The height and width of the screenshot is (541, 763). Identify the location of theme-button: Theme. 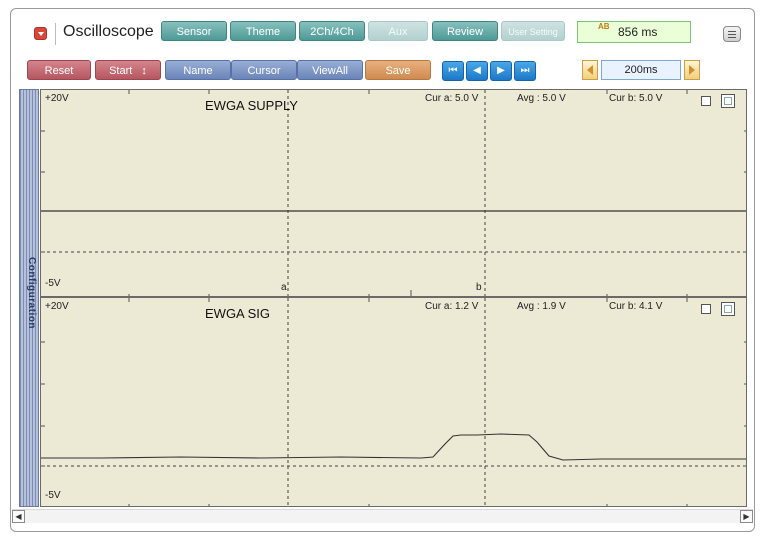
(263, 31).